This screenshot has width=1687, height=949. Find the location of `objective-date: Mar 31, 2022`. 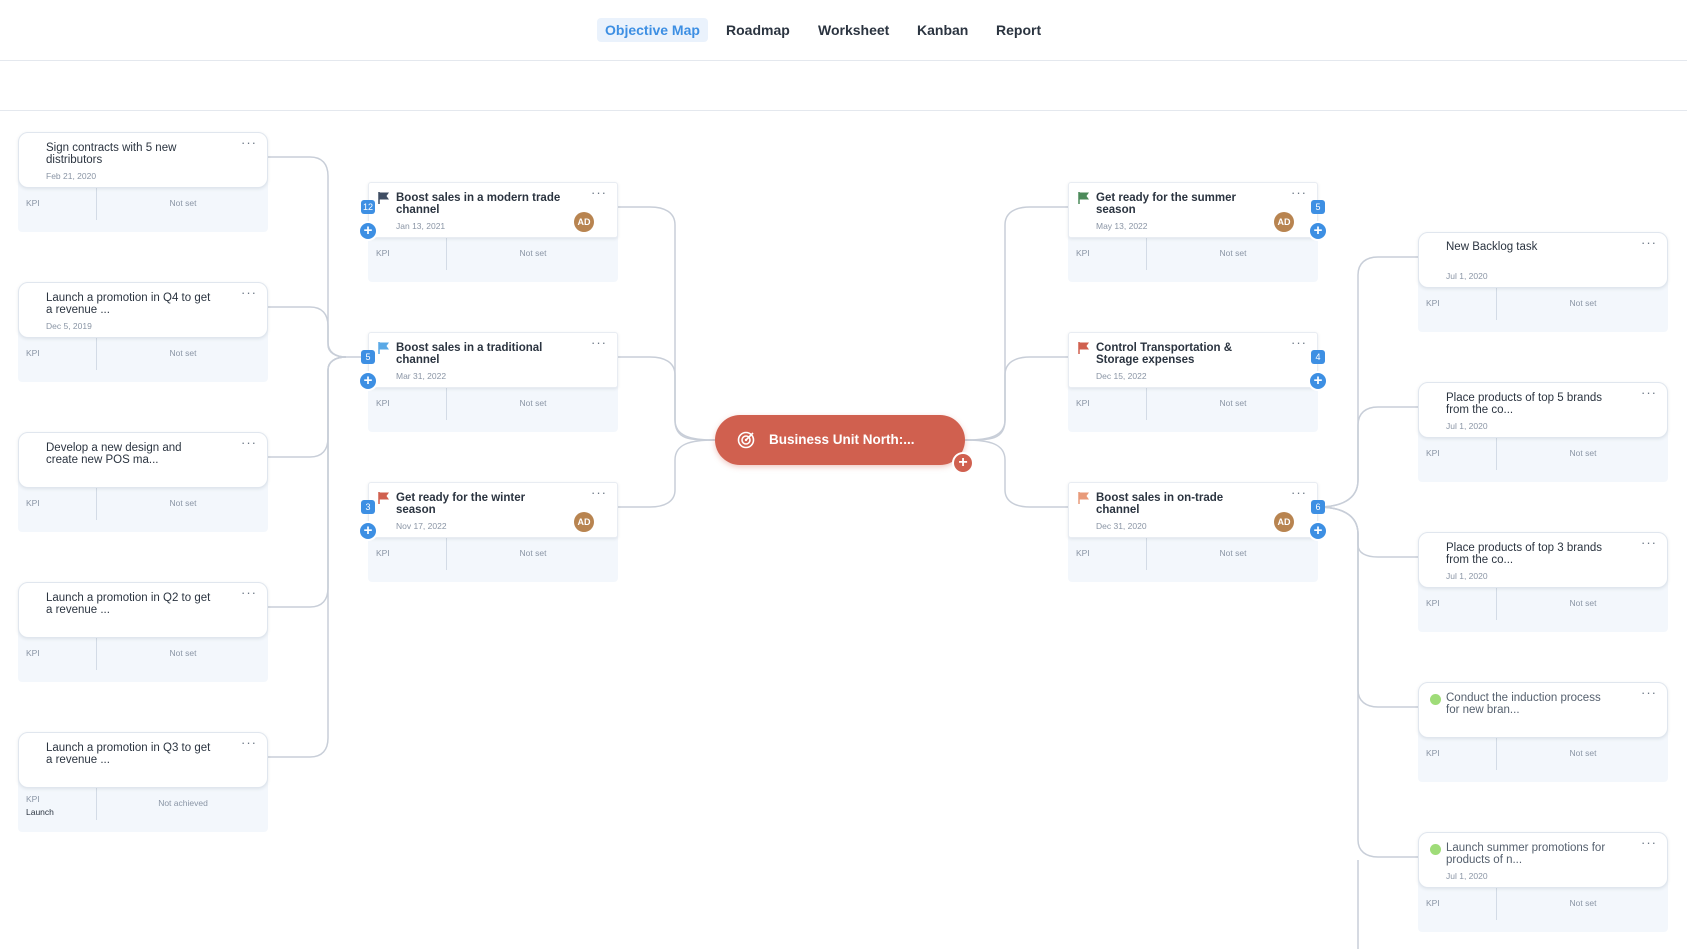

objective-date: Mar 31, 2022 is located at coordinates (421, 376).